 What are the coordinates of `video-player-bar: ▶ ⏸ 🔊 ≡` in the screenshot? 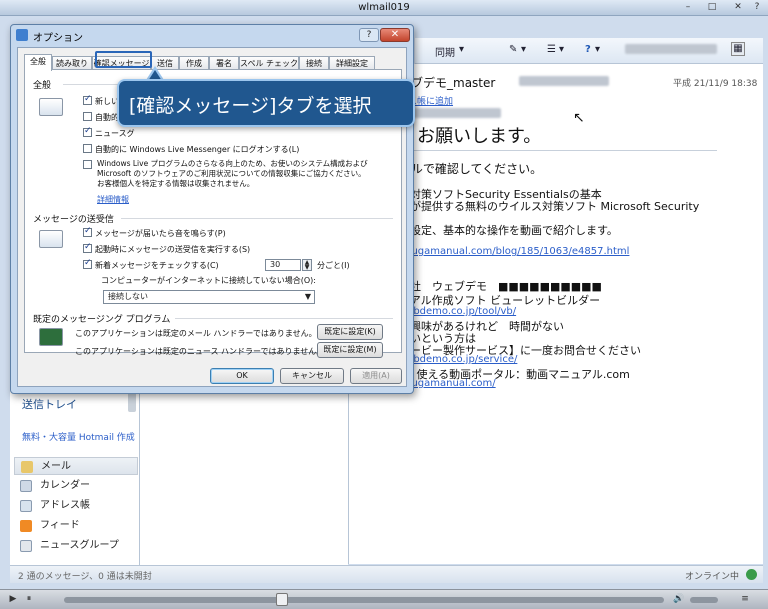 It's located at (384, 599).